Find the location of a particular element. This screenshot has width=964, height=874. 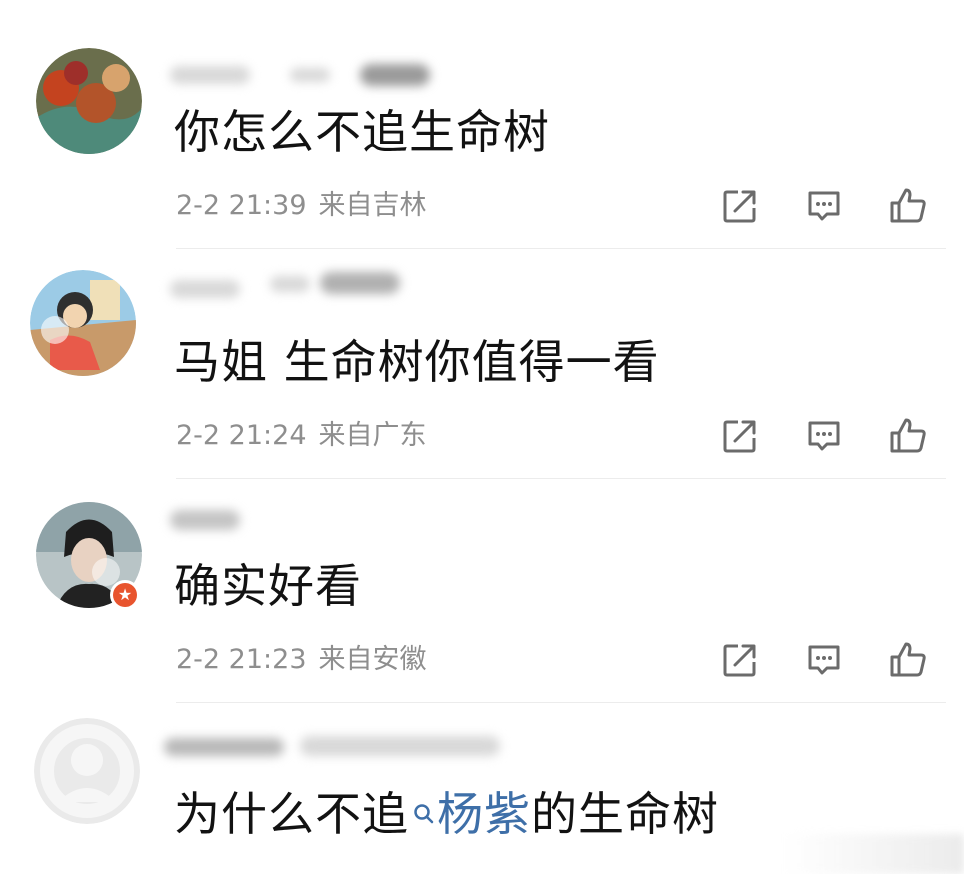

verified-star-icon: ★ is located at coordinates (125, 595).